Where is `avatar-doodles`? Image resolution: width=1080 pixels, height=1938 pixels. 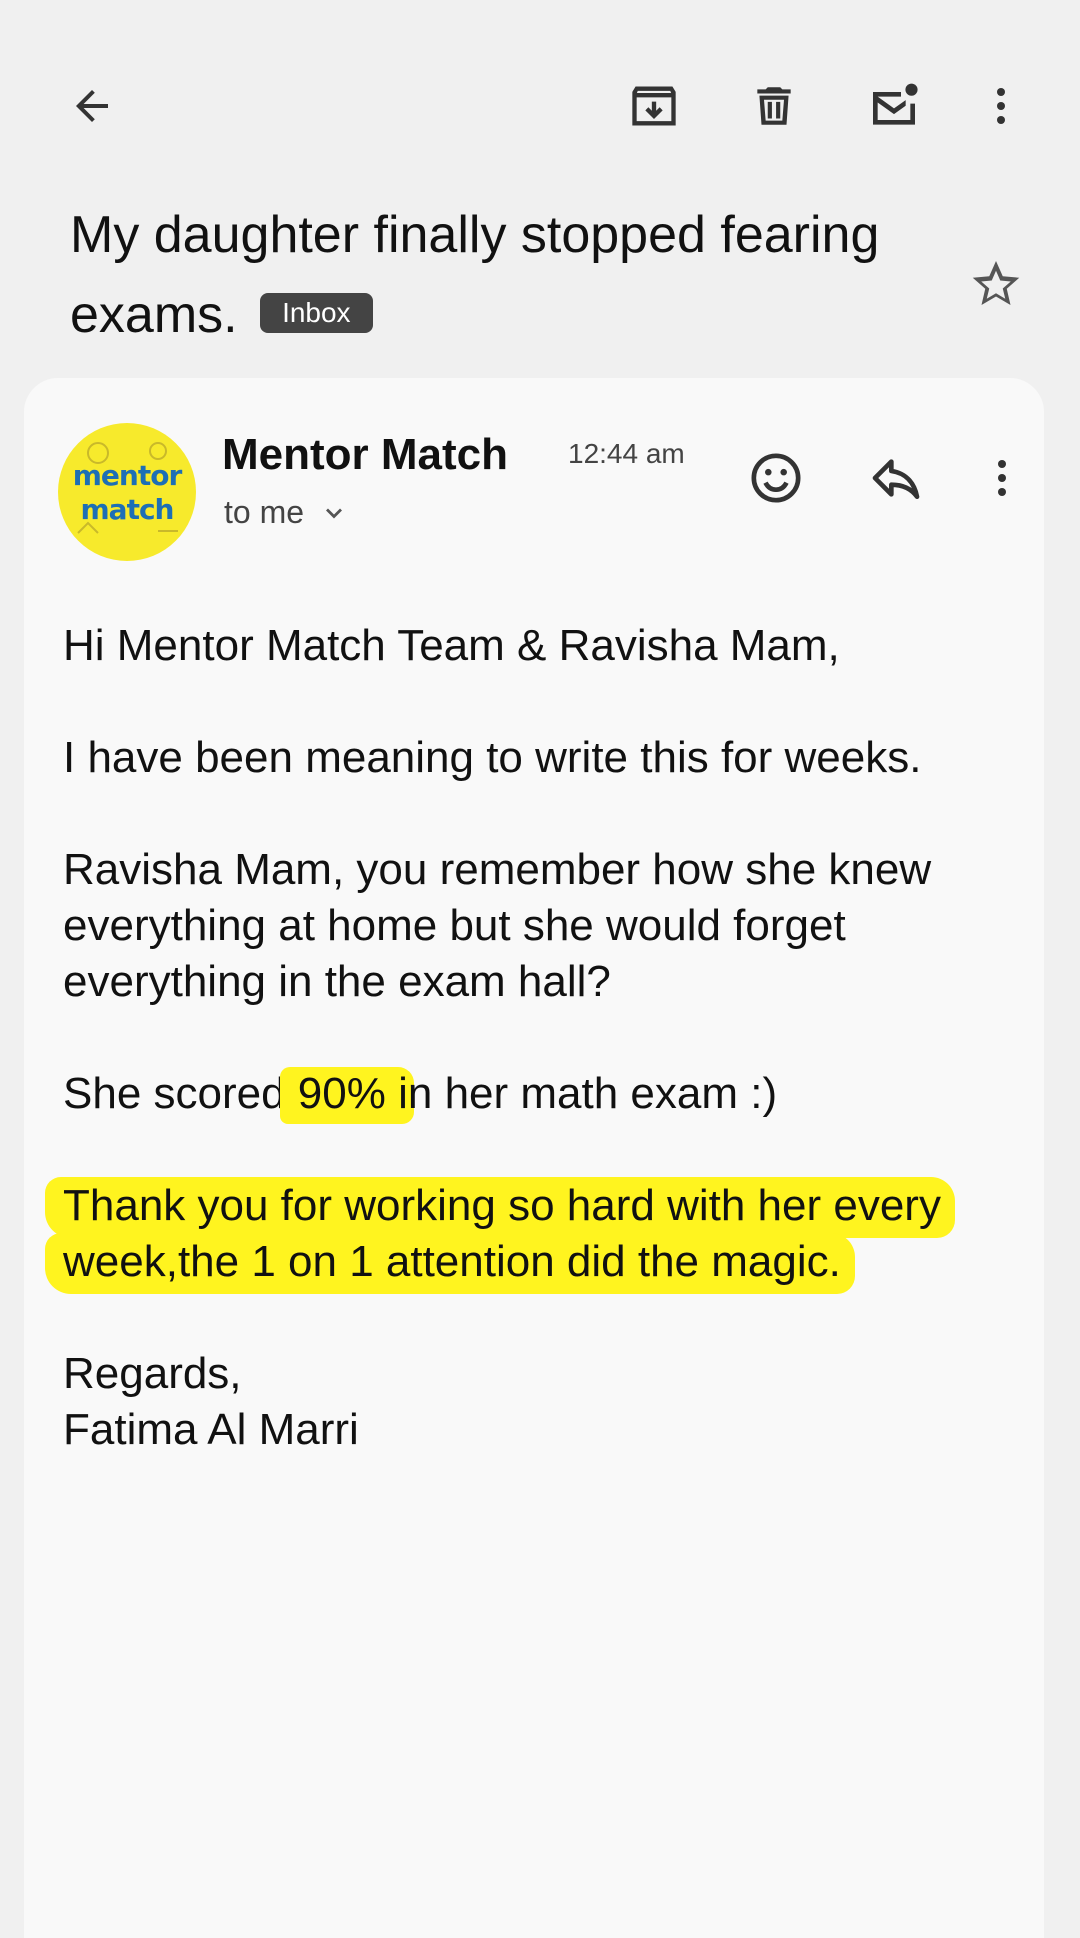
avatar-doodles is located at coordinates (127, 488).